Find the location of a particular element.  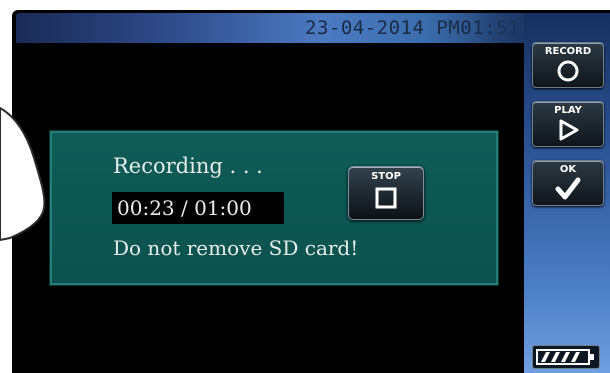

stop-button: STOP is located at coordinates (386, 193).